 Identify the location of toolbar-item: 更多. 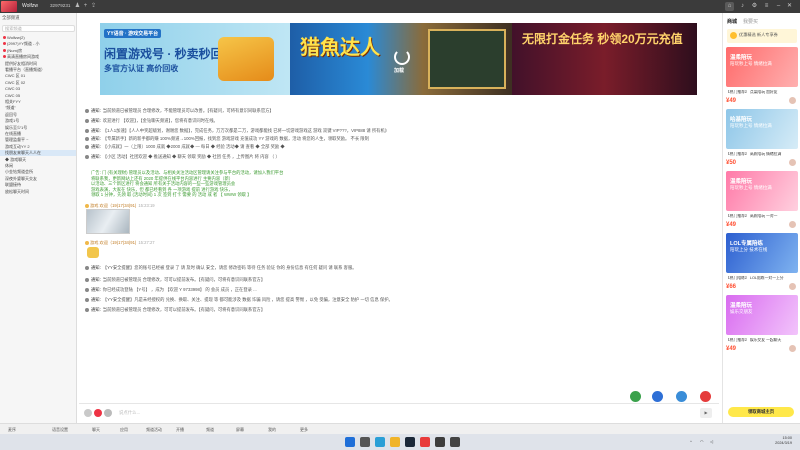
(304, 430).